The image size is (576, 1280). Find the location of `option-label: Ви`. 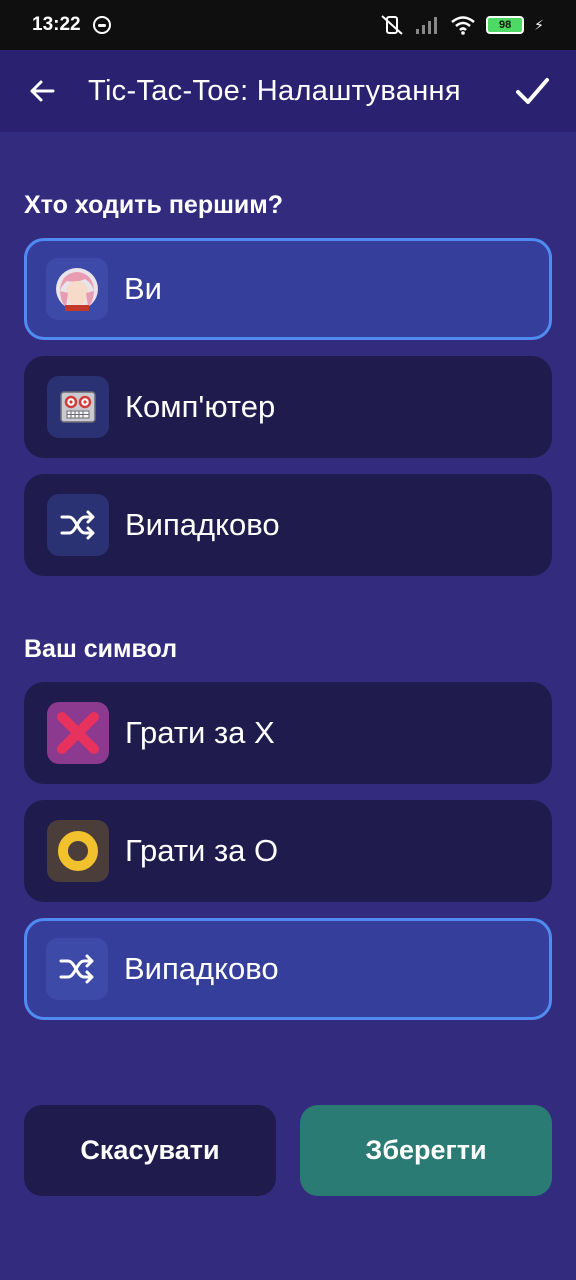

option-label: Ви is located at coordinates (143, 288).